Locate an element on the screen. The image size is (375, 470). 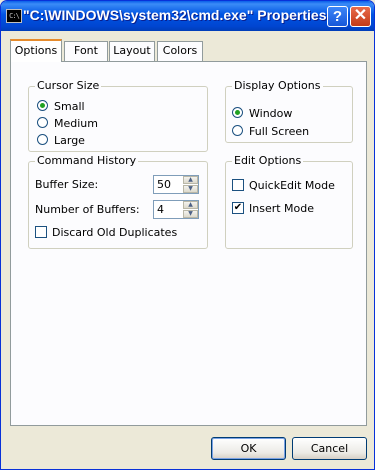
help-button: ? is located at coordinates (337, 16).